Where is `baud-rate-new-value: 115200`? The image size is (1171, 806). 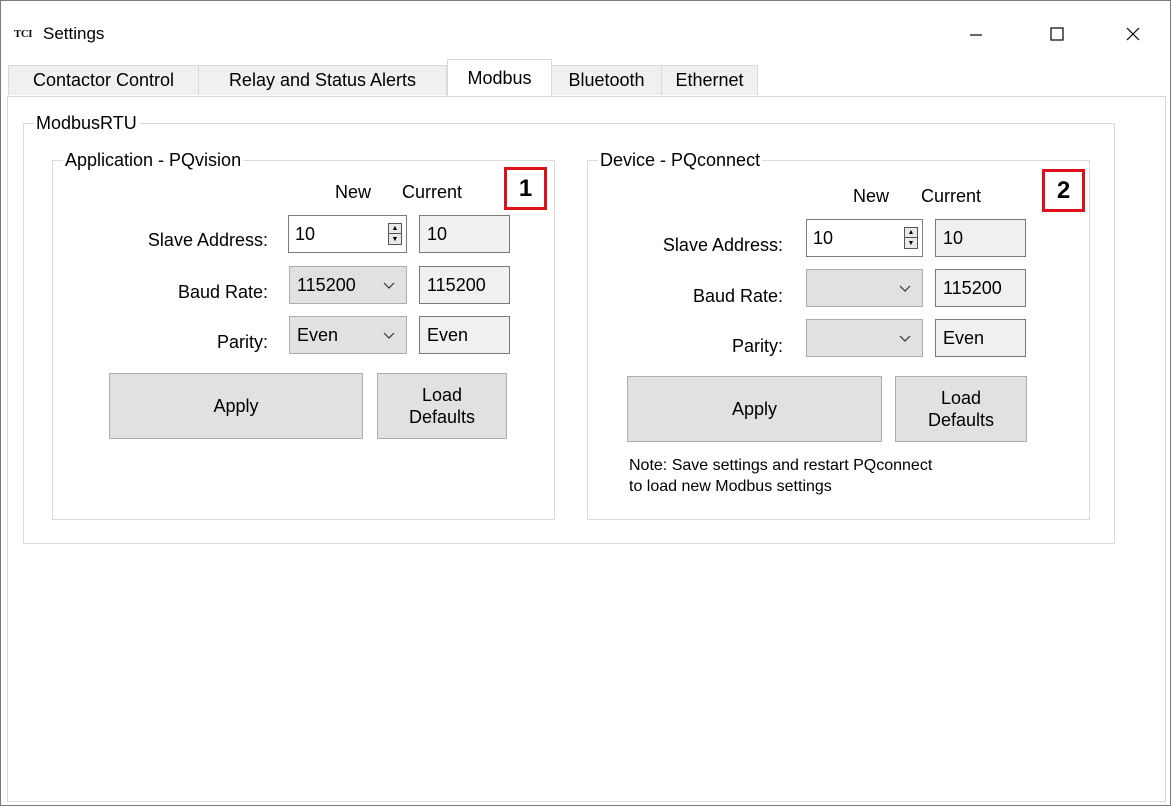 baud-rate-new-value: 115200 is located at coordinates (326, 284).